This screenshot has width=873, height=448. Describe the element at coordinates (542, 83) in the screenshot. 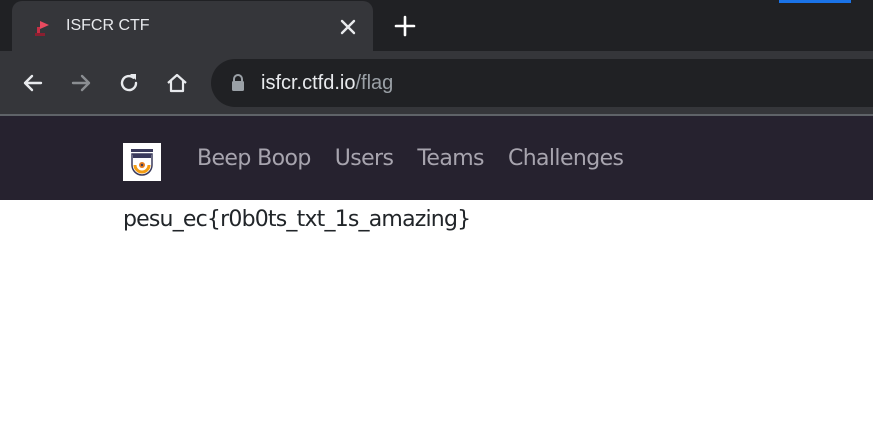

I see `address-bar: isfcr.ctfd.io/flag` at that location.